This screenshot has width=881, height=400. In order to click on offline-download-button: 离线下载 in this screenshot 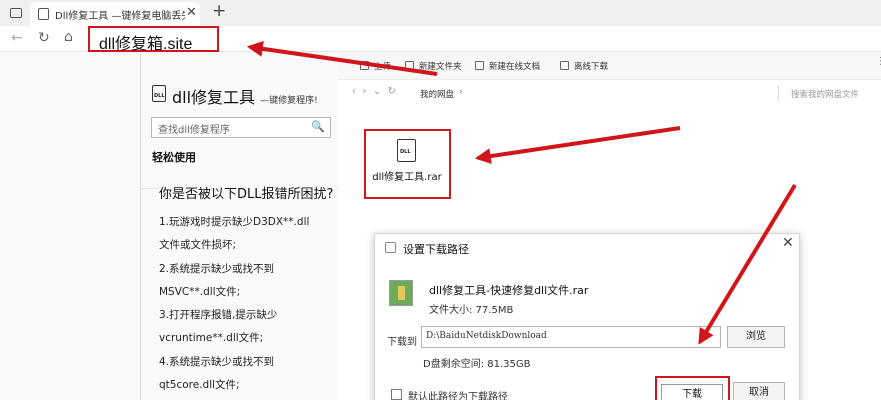, I will do `click(584, 66)`.